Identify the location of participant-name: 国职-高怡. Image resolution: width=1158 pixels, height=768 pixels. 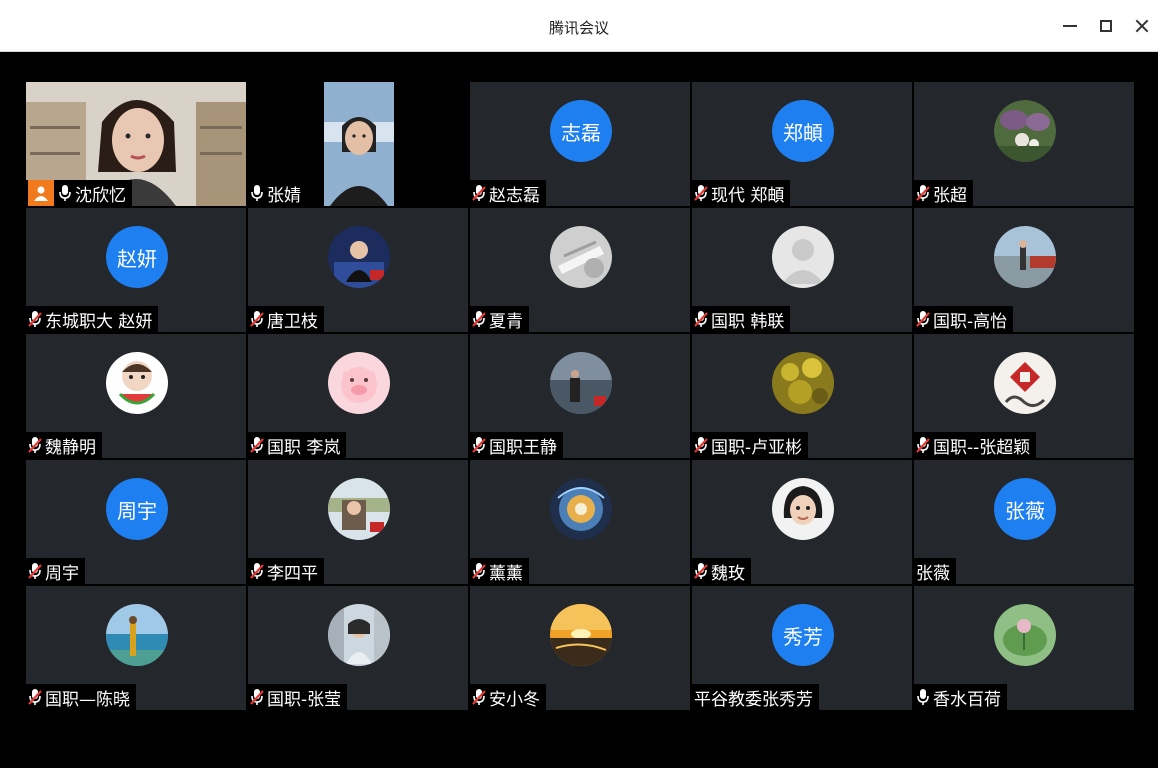
(970, 321).